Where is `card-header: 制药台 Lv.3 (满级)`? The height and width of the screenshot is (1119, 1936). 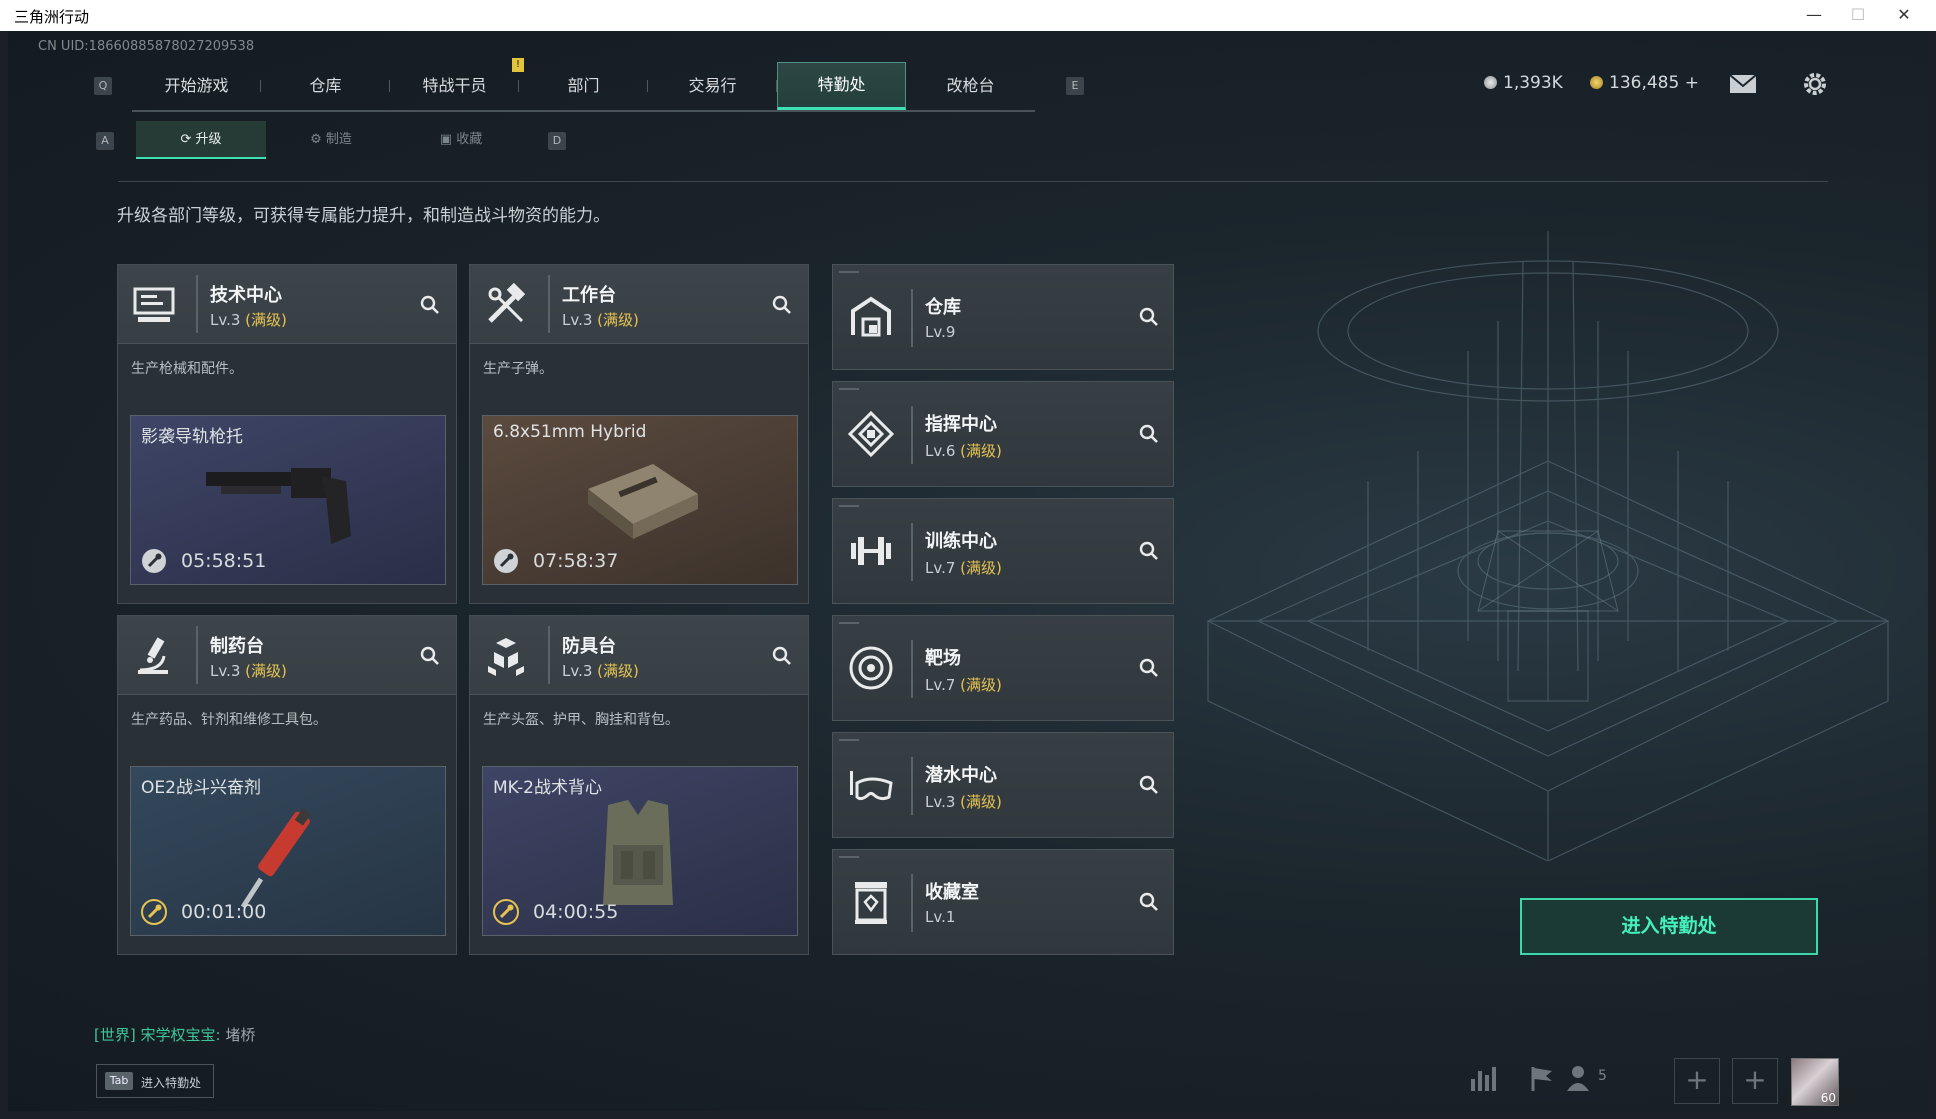
card-header: 制药台 Lv.3 (满级) is located at coordinates (287, 655).